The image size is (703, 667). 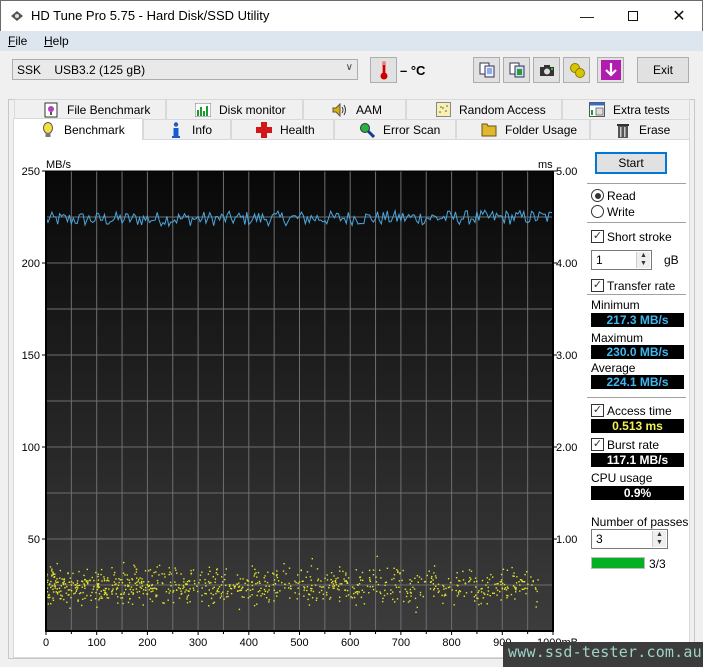 I want to click on tab-label: AAM, so click(x=369, y=109).